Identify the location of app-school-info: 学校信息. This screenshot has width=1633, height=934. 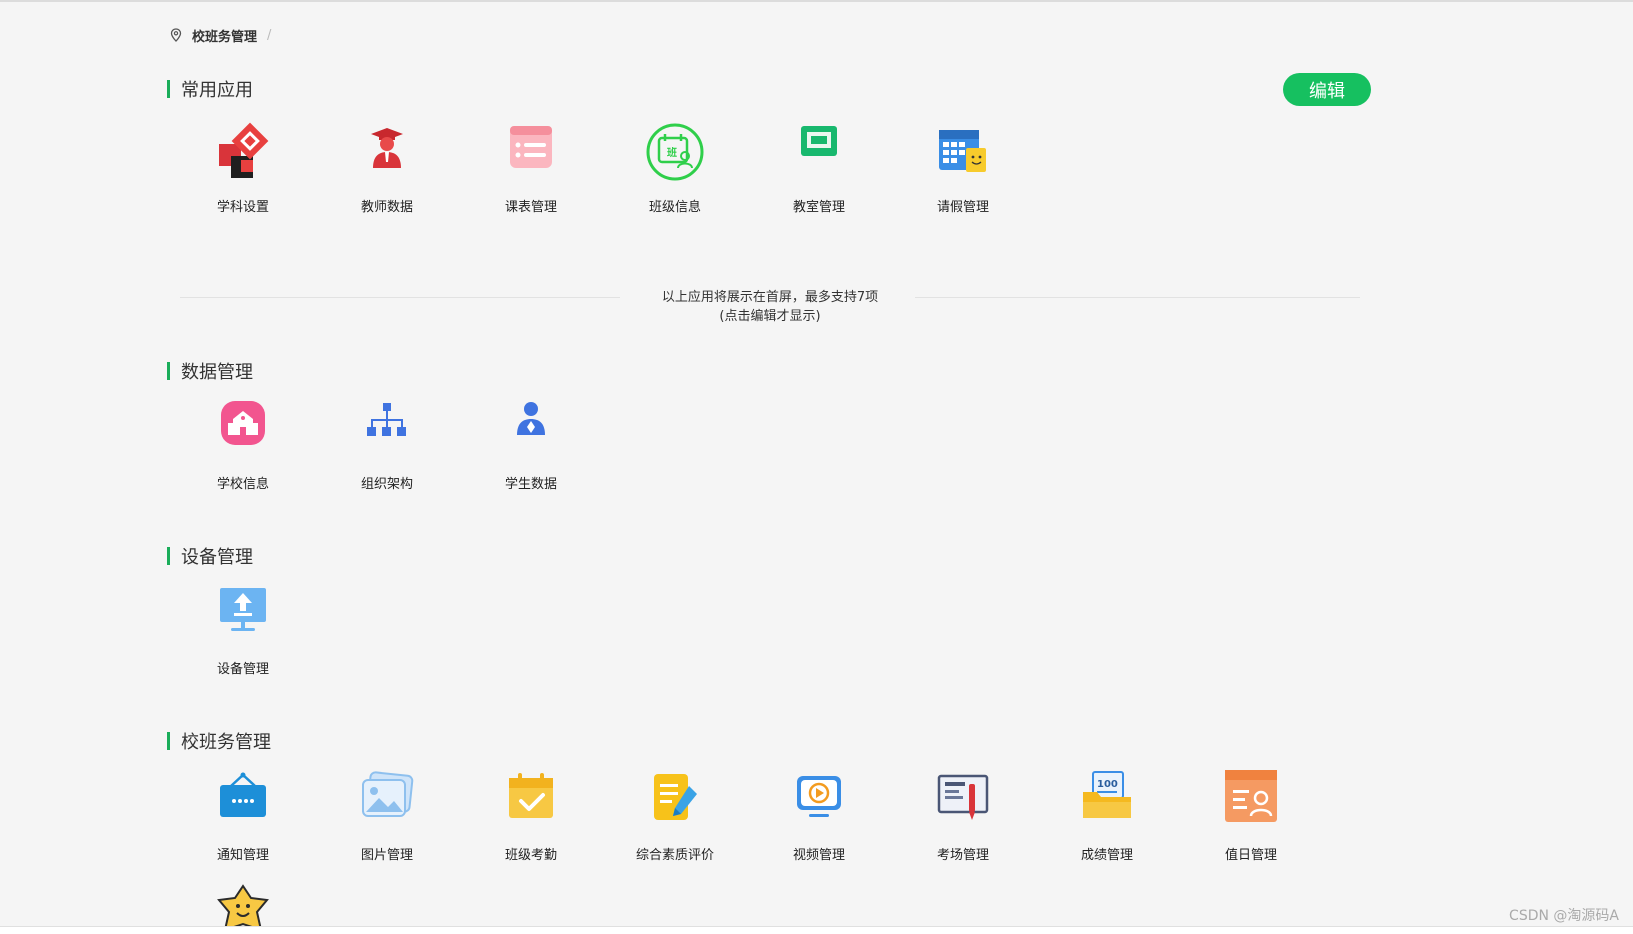
(243, 454).